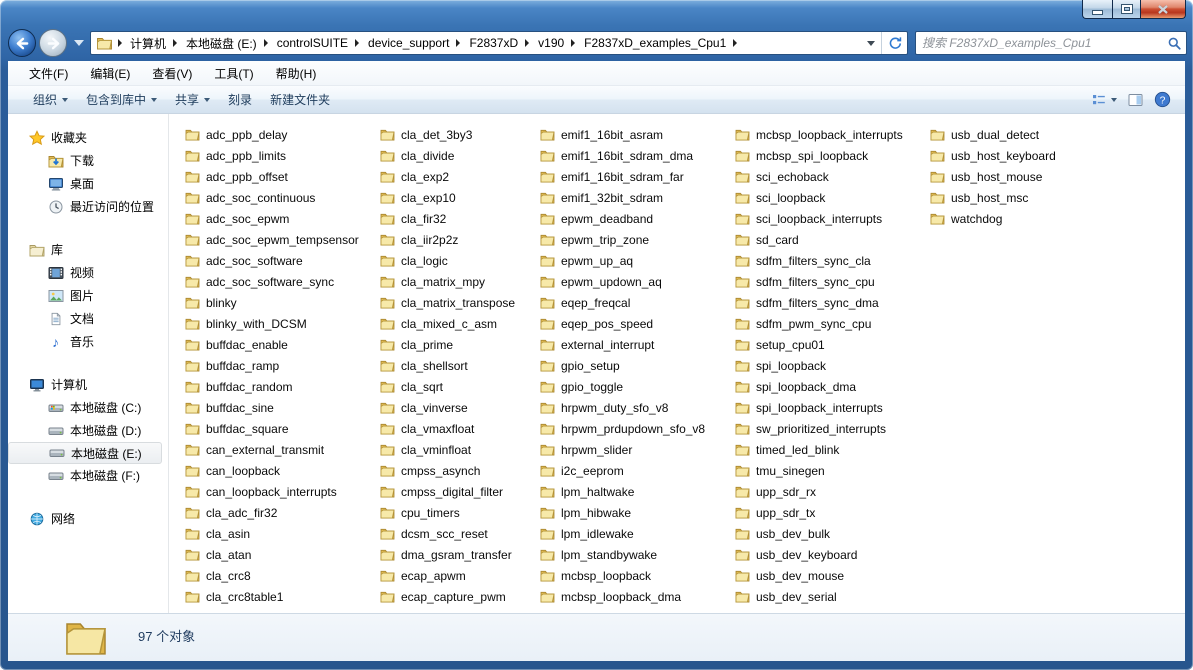  What do you see at coordinates (53, 43) in the screenshot?
I see `forward-button` at bounding box center [53, 43].